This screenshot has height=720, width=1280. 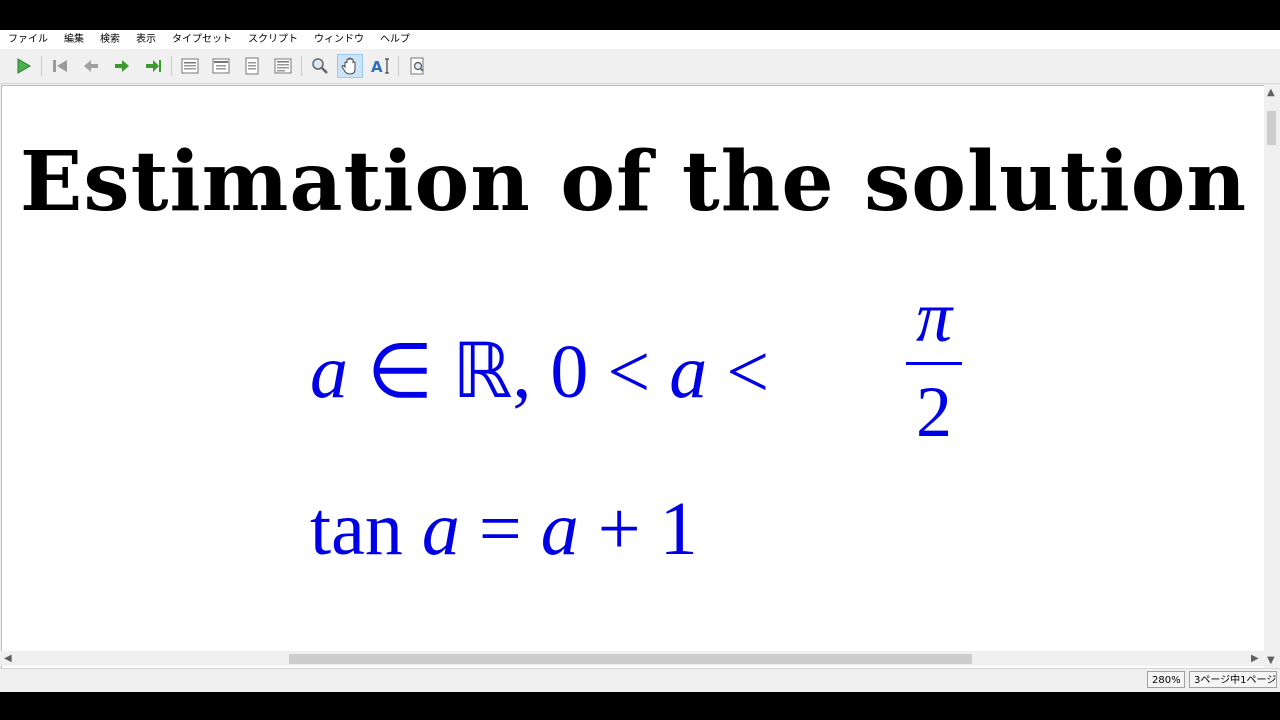 What do you see at coordinates (8, 658) in the screenshot?
I see `scroll-left-icon: ◀` at bounding box center [8, 658].